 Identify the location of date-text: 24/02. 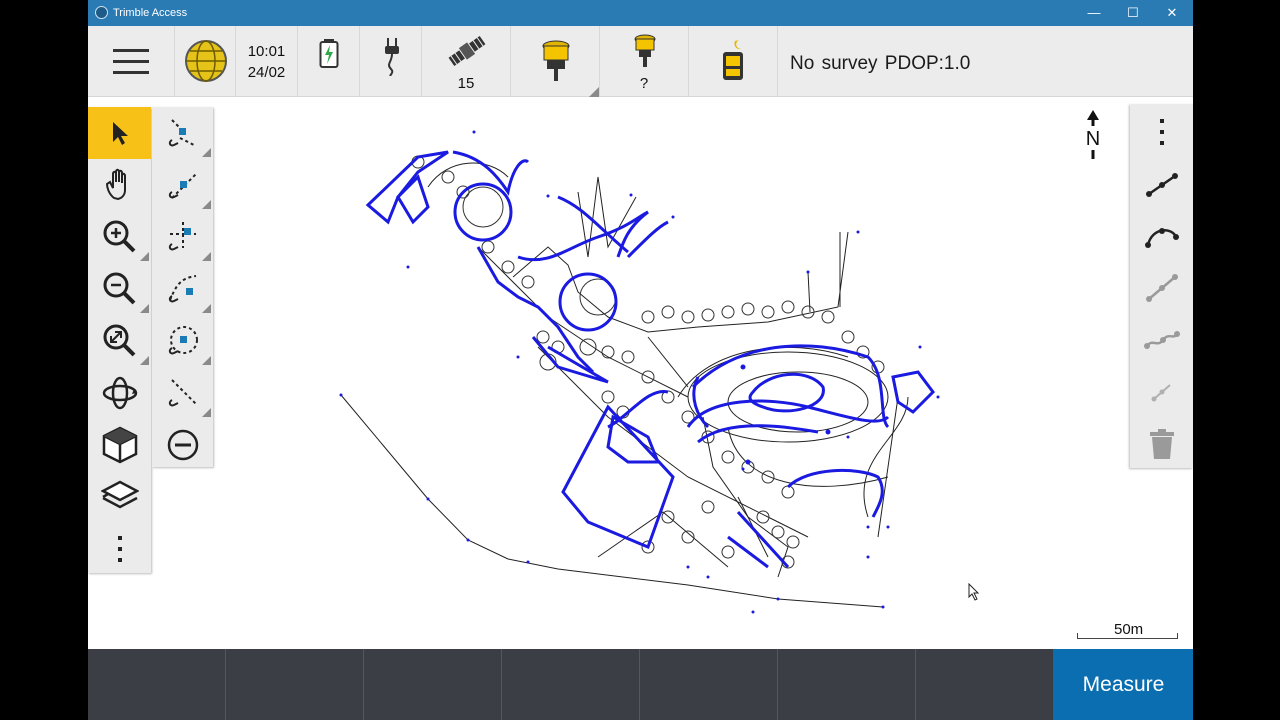
(266, 72).